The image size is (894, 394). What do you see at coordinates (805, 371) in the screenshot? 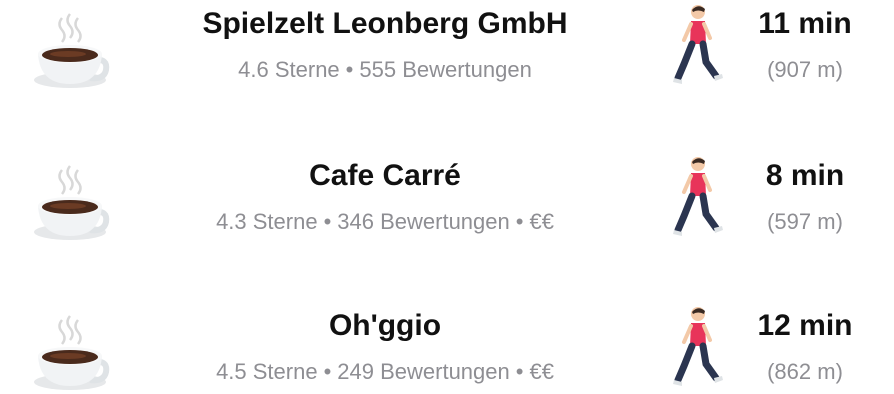
I see `walk-distance: (862 m)` at bounding box center [805, 371].